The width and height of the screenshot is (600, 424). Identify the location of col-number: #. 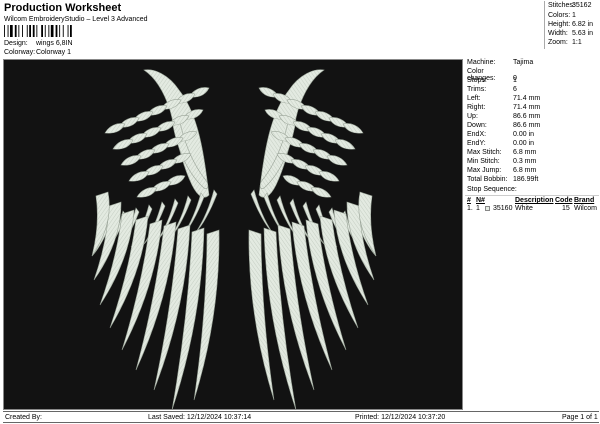
(469, 200).